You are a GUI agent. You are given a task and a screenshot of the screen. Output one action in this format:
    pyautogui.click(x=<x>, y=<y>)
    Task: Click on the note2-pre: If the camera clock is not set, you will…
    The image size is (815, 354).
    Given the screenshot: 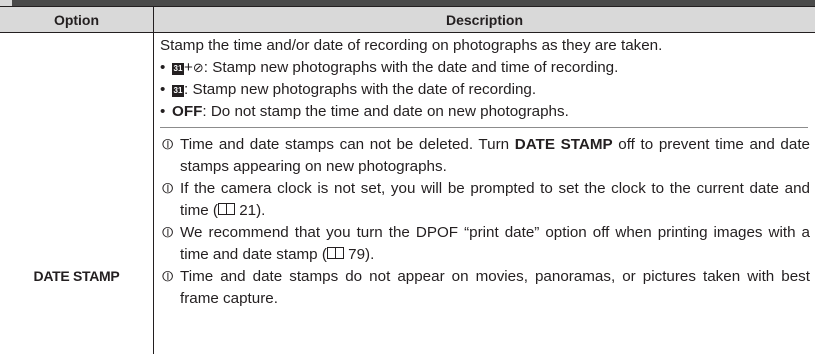 What is the action you would take?
    pyautogui.click(x=495, y=199)
    